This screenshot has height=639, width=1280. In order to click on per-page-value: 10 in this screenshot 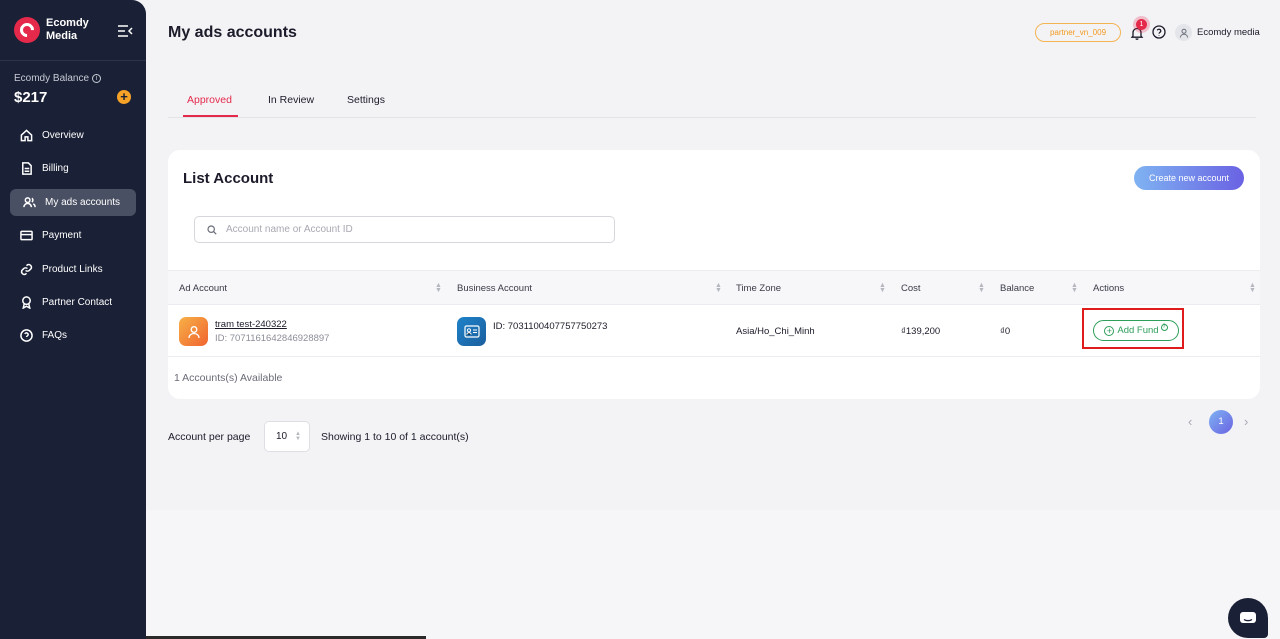, I will do `click(282, 436)`.